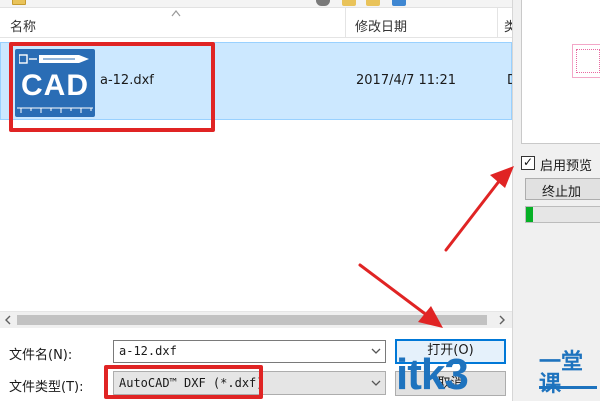  I want to click on preview-area, so click(560, 72).